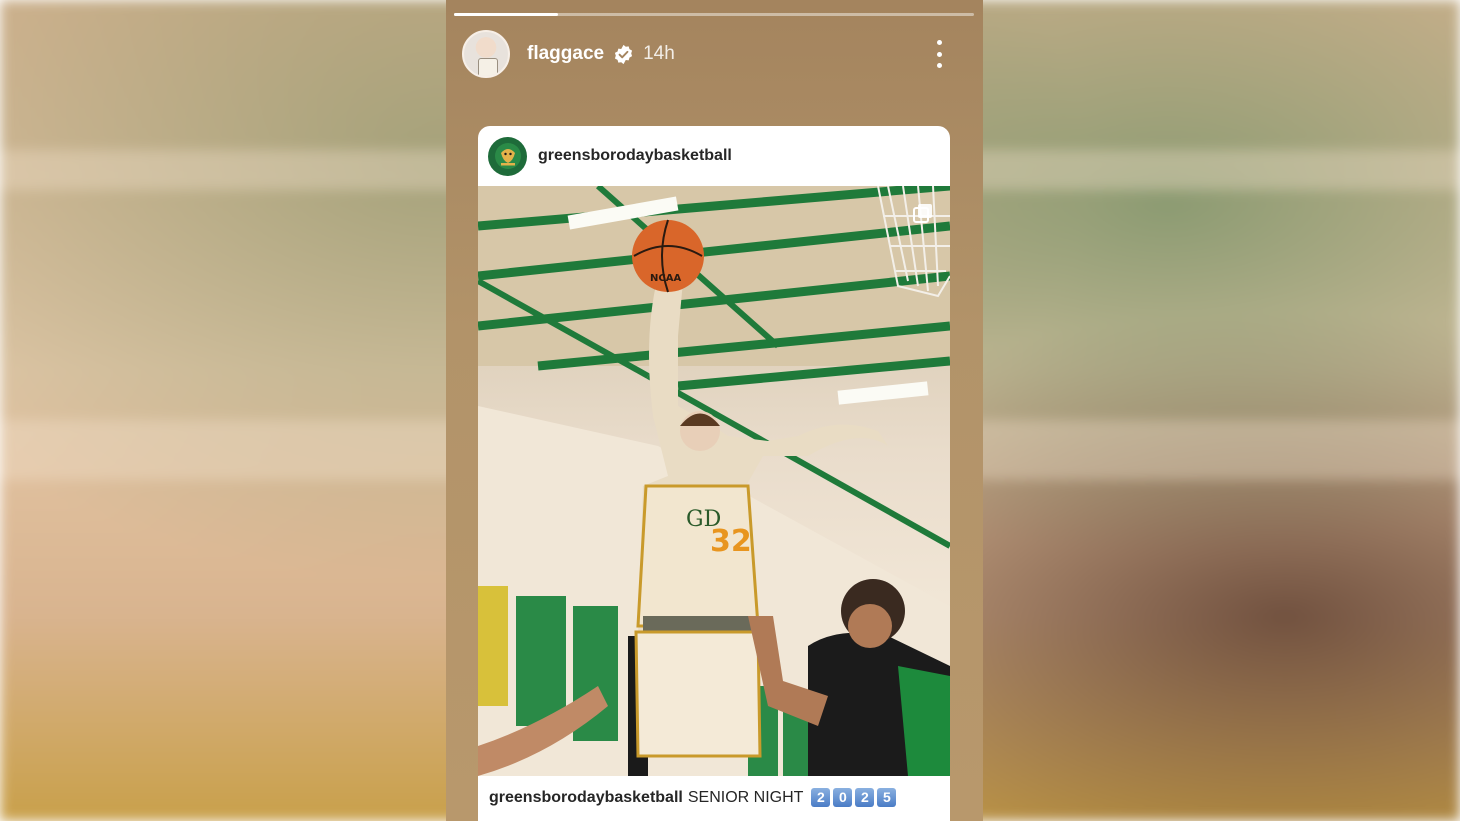  I want to click on story-progress-bar, so click(714, 14).